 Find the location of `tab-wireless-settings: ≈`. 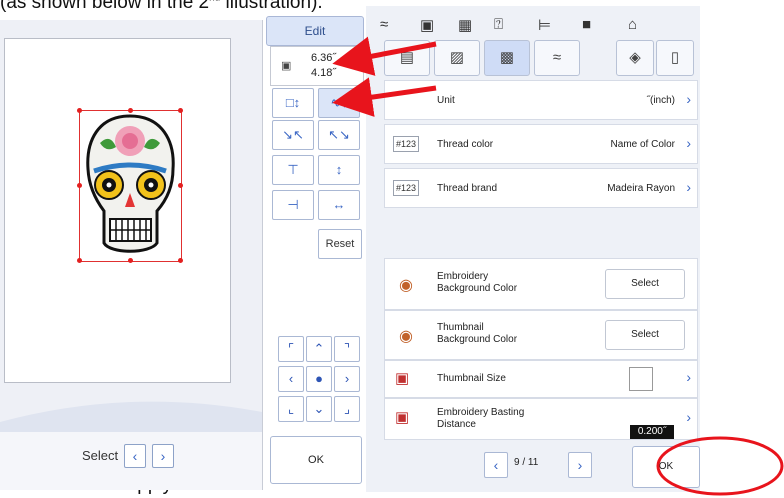

tab-wireless-settings: ≈ is located at coordinates (557, 58).